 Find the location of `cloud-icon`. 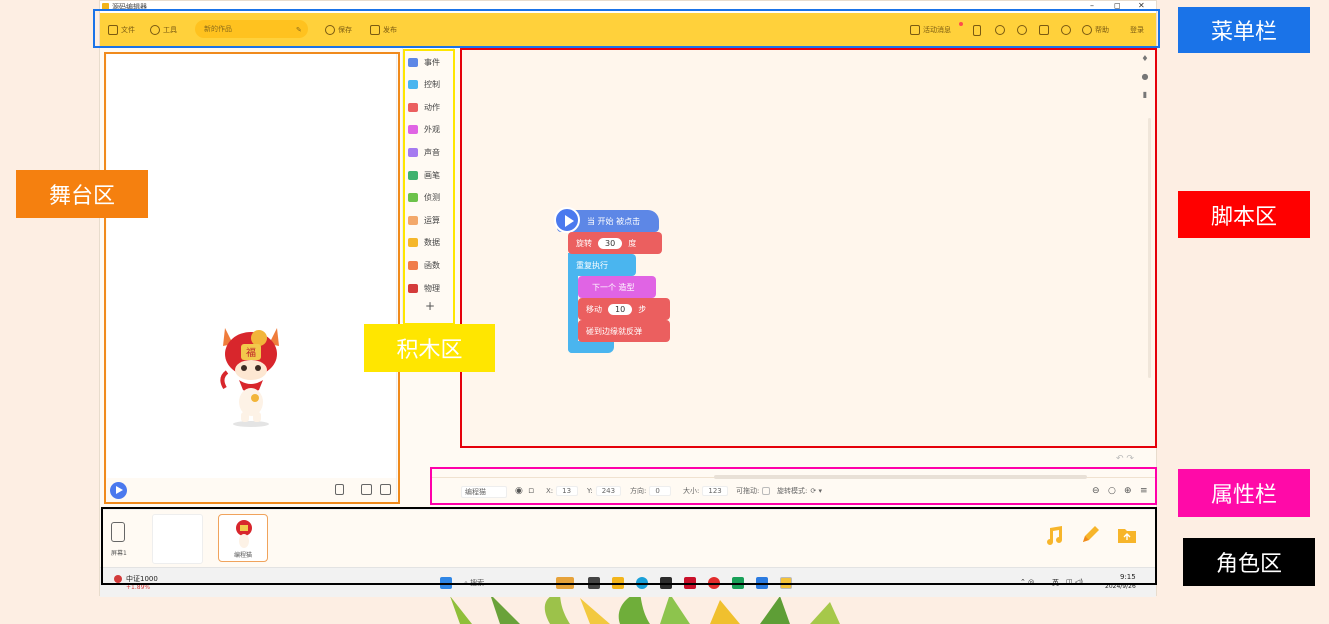

cloud-icon is located at coordinates (330, 30).